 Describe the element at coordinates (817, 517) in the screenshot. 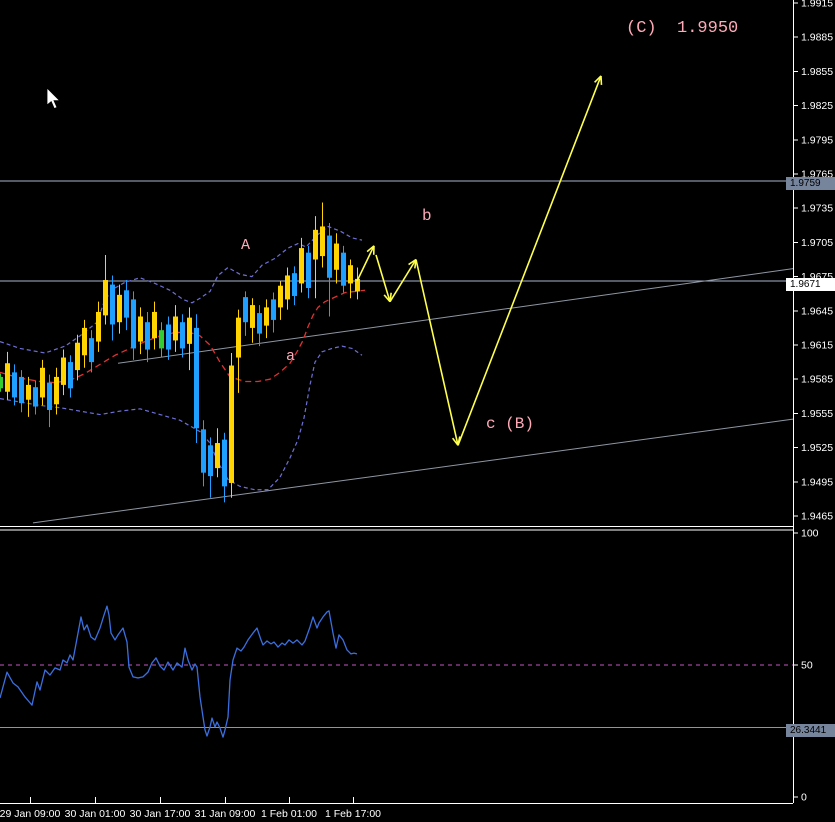

I see `price-label: 1.9465` at that location.